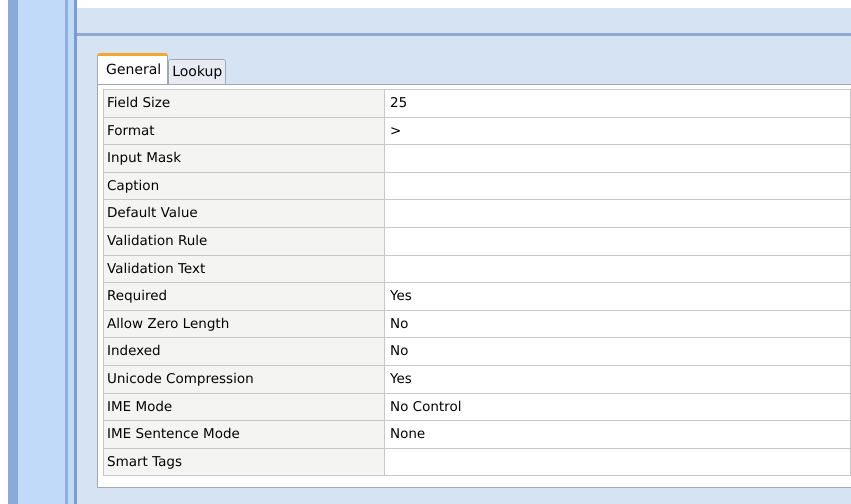 The width and height of the screenshot is (851, 504). Describe the element at coordinates (244, 186) in the screenshot. I see `property-name: Caption` at that location.